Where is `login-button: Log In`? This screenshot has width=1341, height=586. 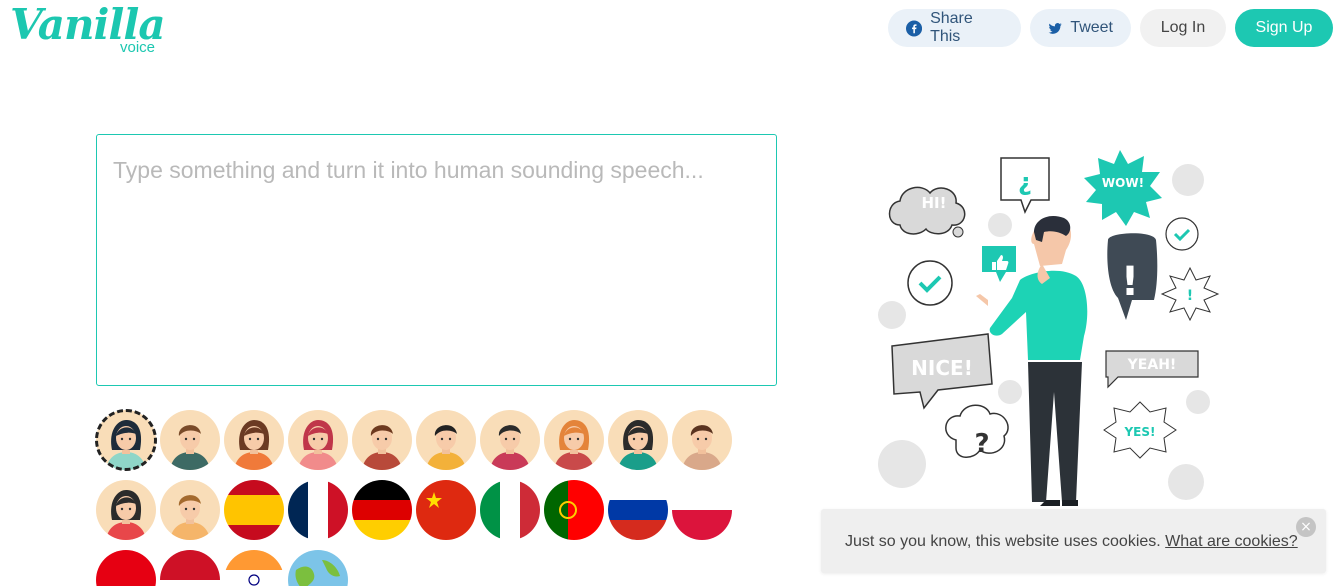
login-button: Log In is located at coordinates (1183, 28).